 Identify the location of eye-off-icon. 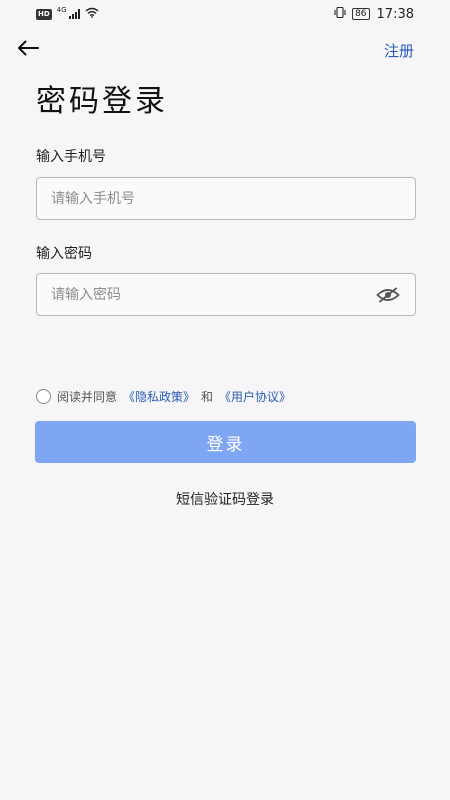
(388, 295).